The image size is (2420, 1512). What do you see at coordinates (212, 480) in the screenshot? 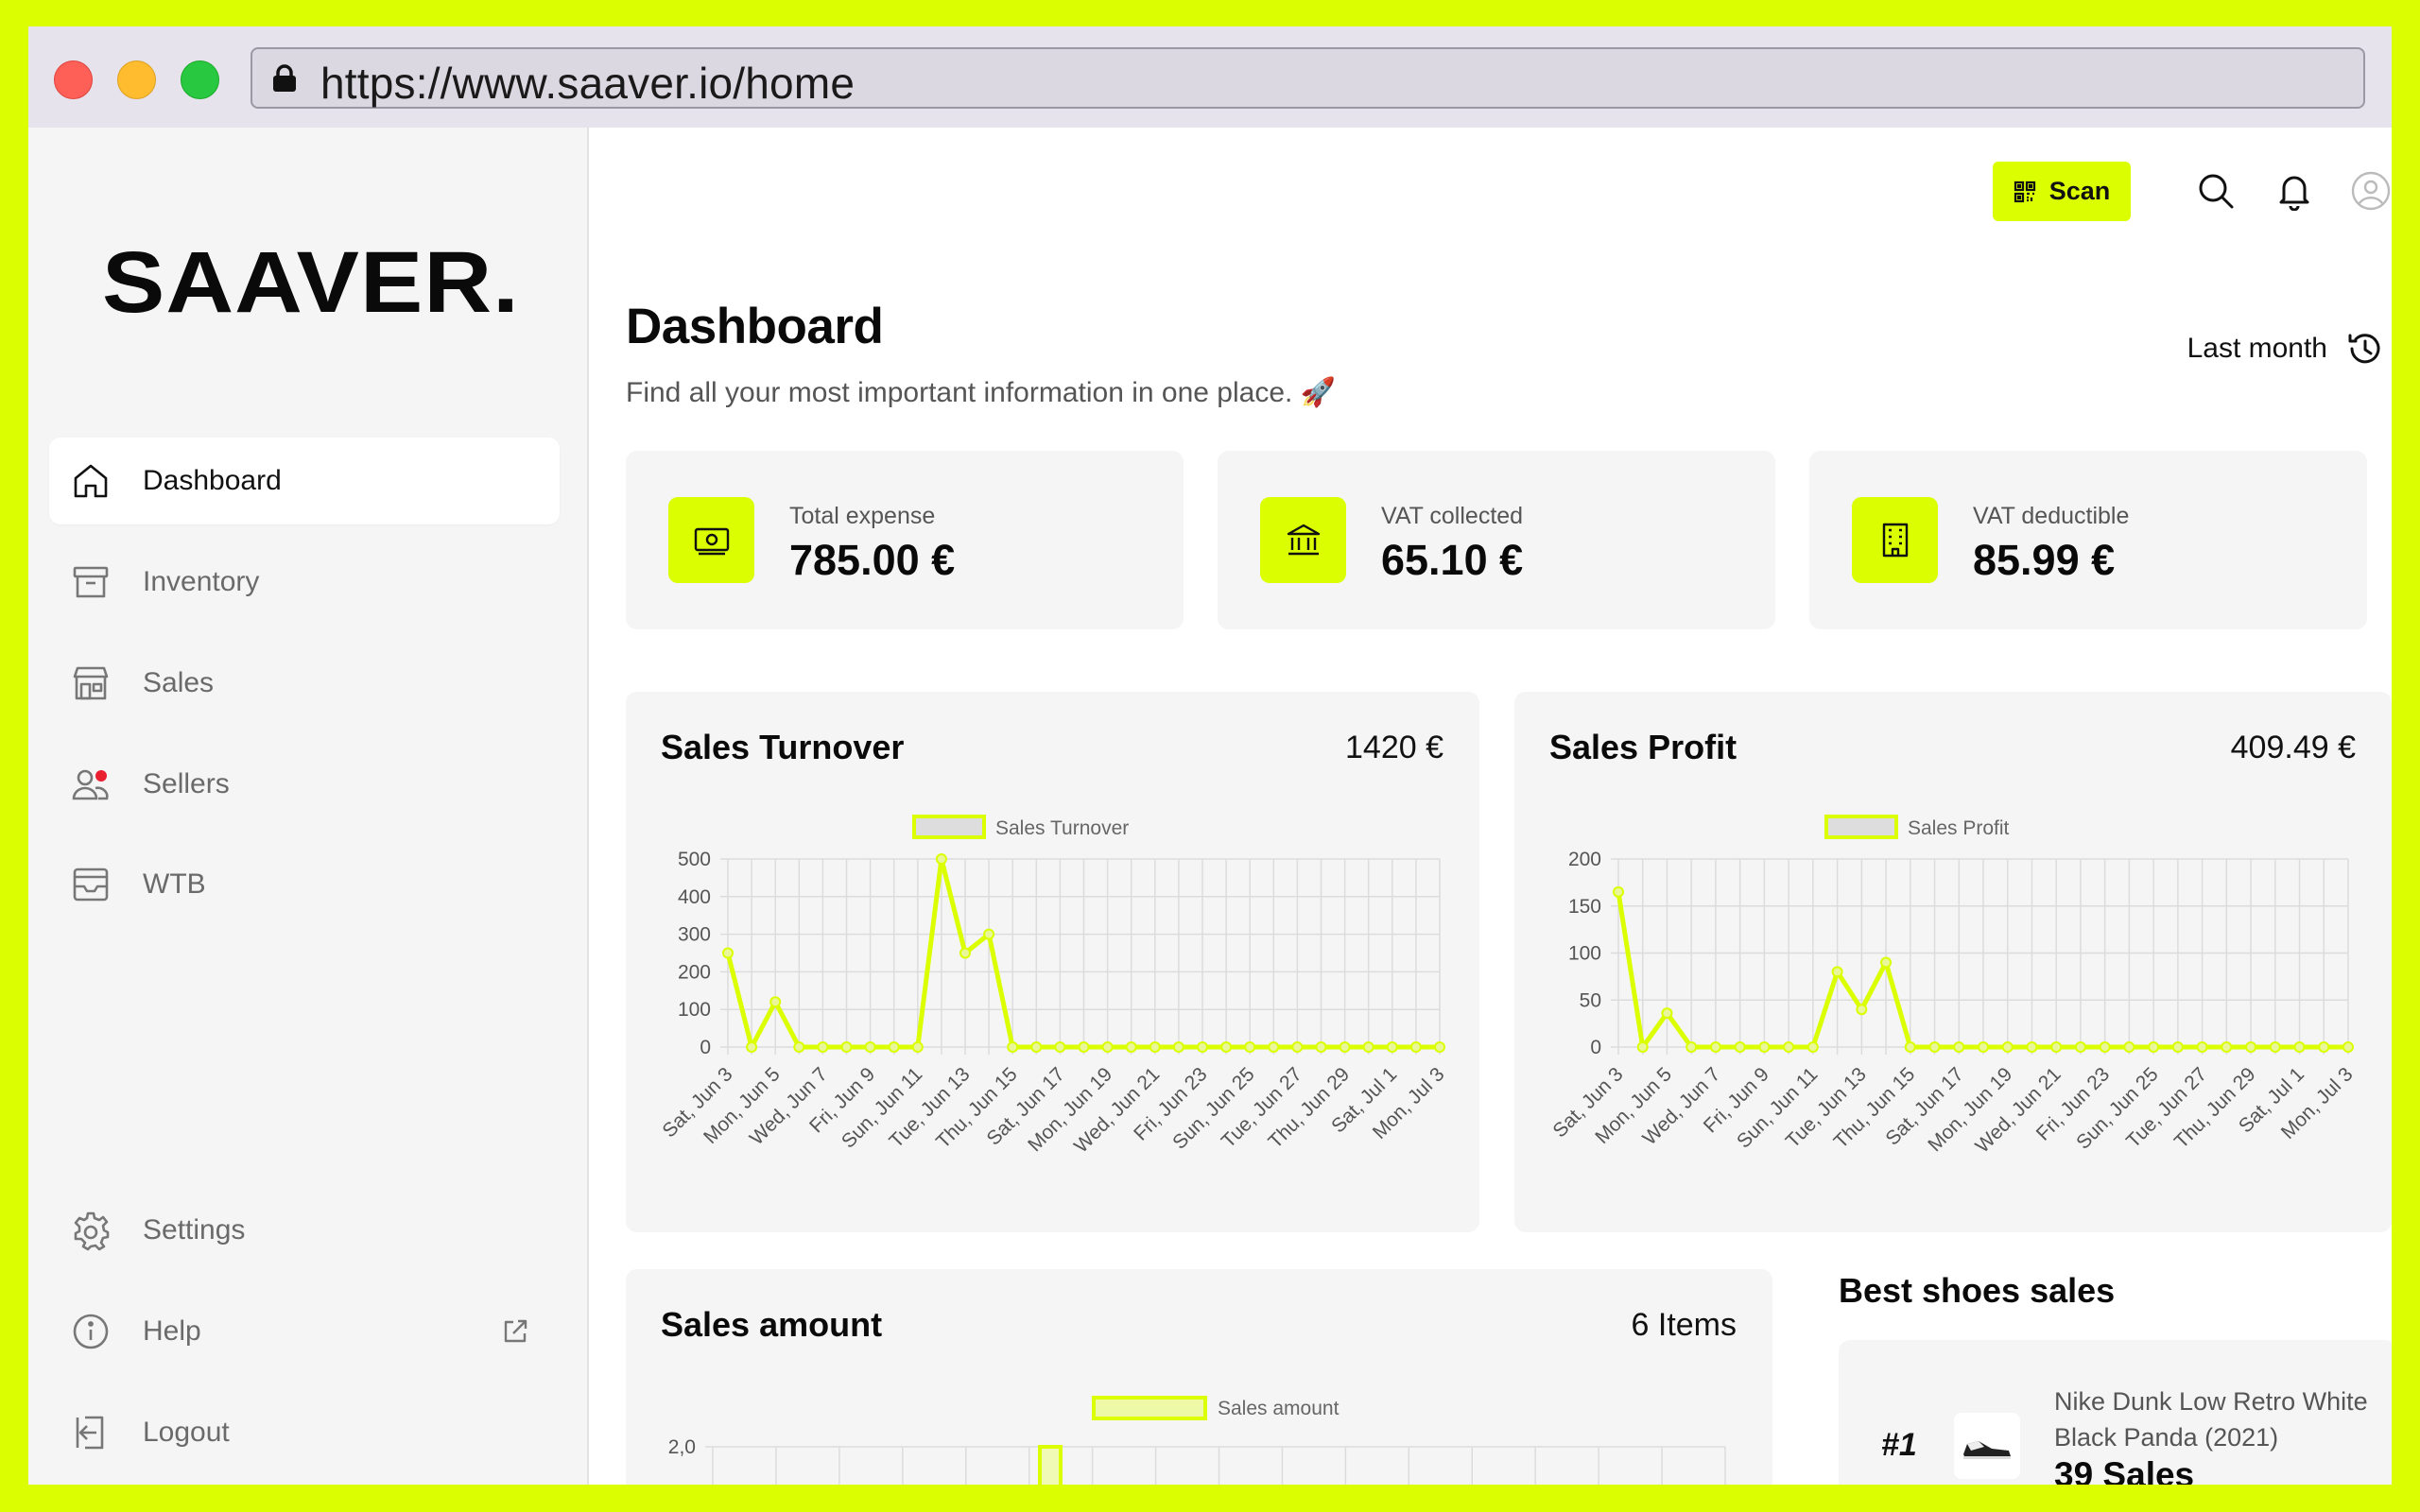
I see `sidebar-item-label: Dashboard` at bounding box center [212, 480].